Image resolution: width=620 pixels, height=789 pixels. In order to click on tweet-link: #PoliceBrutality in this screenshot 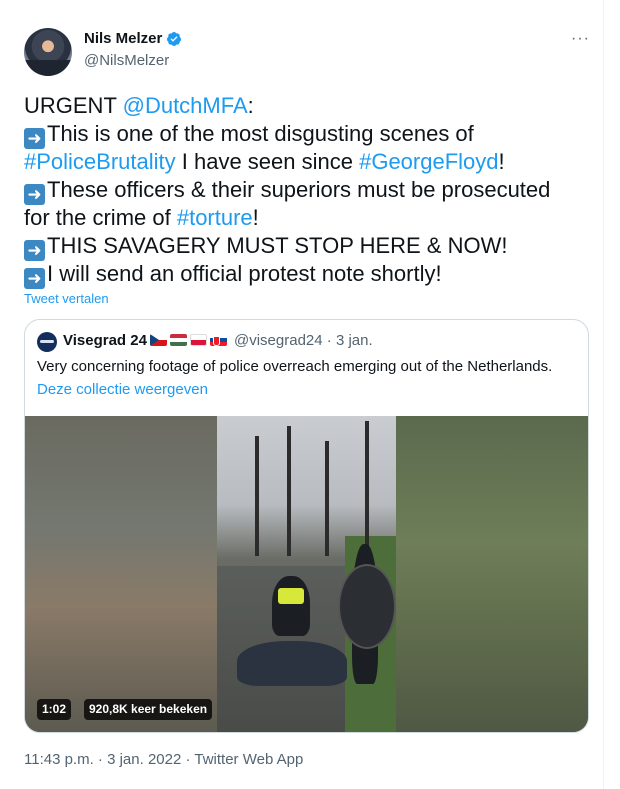, I will do `click(100, 161)`.